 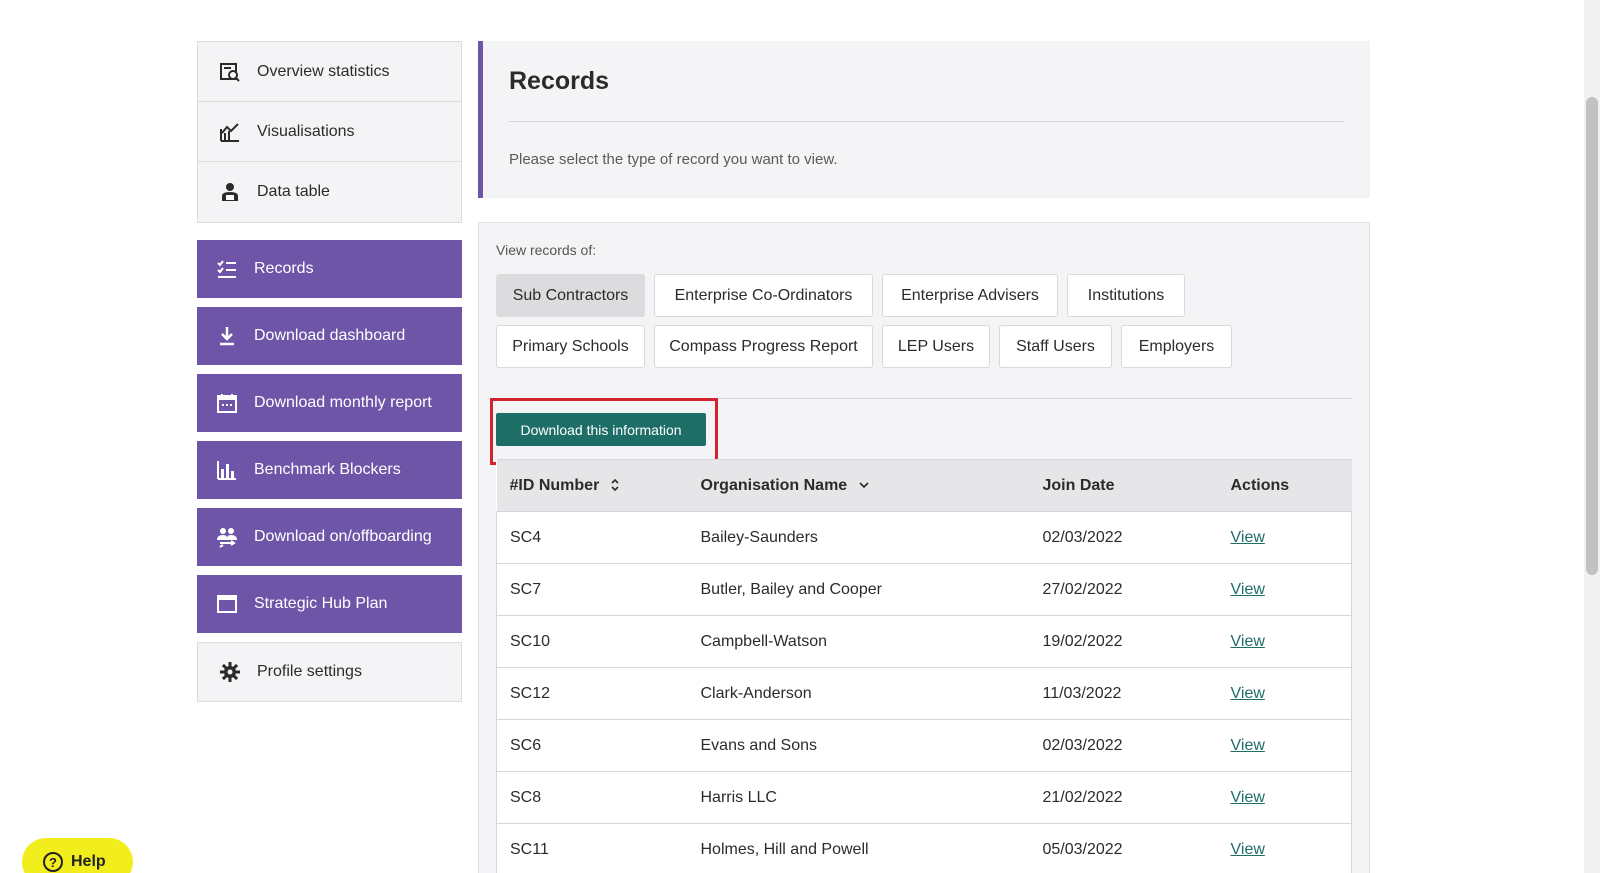 I want to click on page-title: Records, so click(x=559, y=81).